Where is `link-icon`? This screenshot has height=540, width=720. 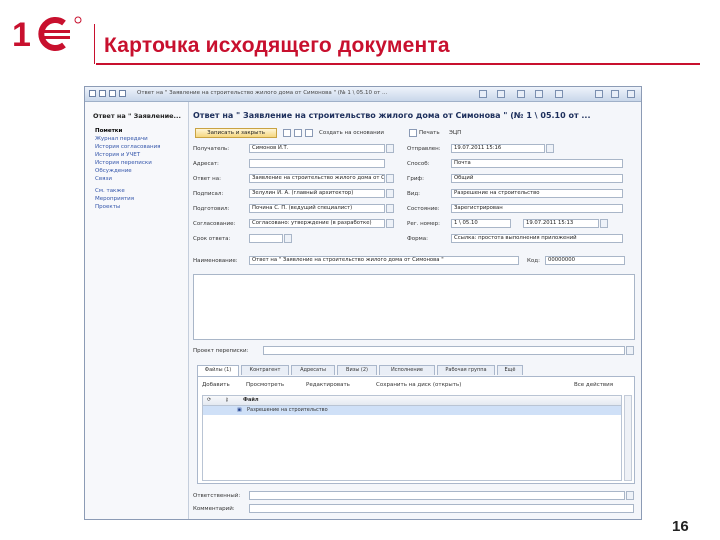
link-icon is located at coordinates (483, 94).